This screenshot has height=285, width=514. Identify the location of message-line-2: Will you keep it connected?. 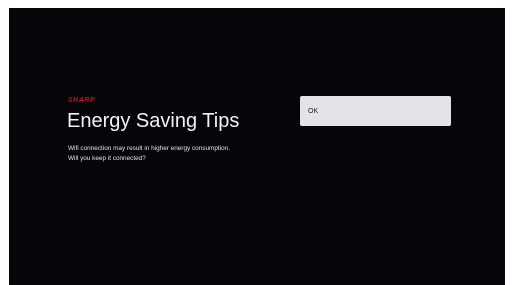
(107, 158).